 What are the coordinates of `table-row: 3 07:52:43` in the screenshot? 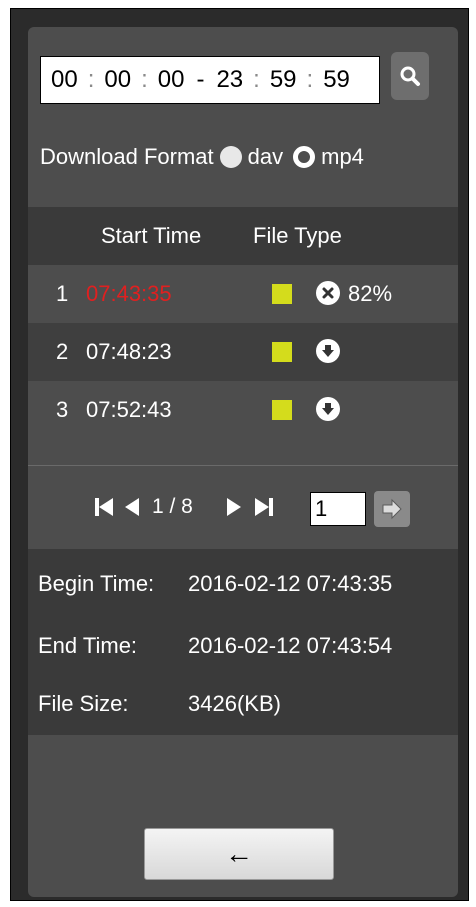 It's located at (243, 410).